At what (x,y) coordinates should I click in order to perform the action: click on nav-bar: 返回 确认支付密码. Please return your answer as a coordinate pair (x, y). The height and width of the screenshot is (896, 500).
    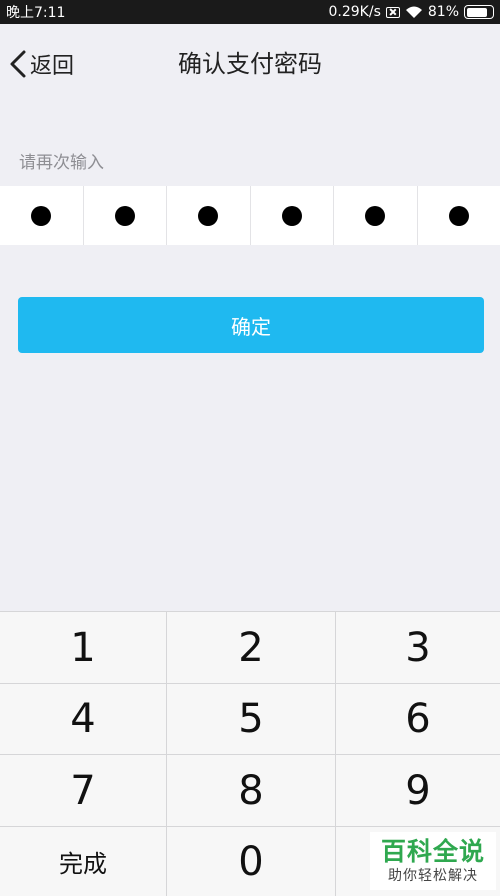
    Looking at the image, I should click on (250, 64).